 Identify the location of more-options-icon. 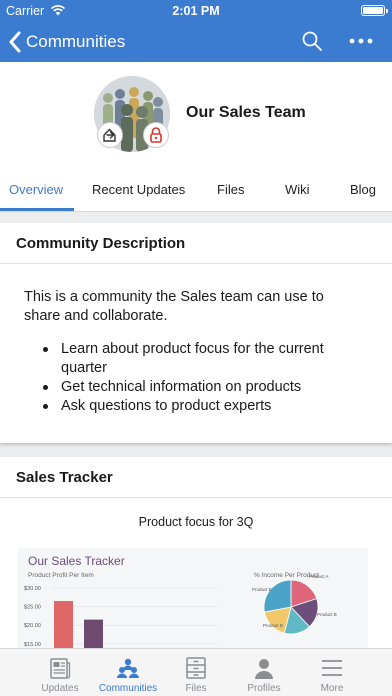
(361, 41).